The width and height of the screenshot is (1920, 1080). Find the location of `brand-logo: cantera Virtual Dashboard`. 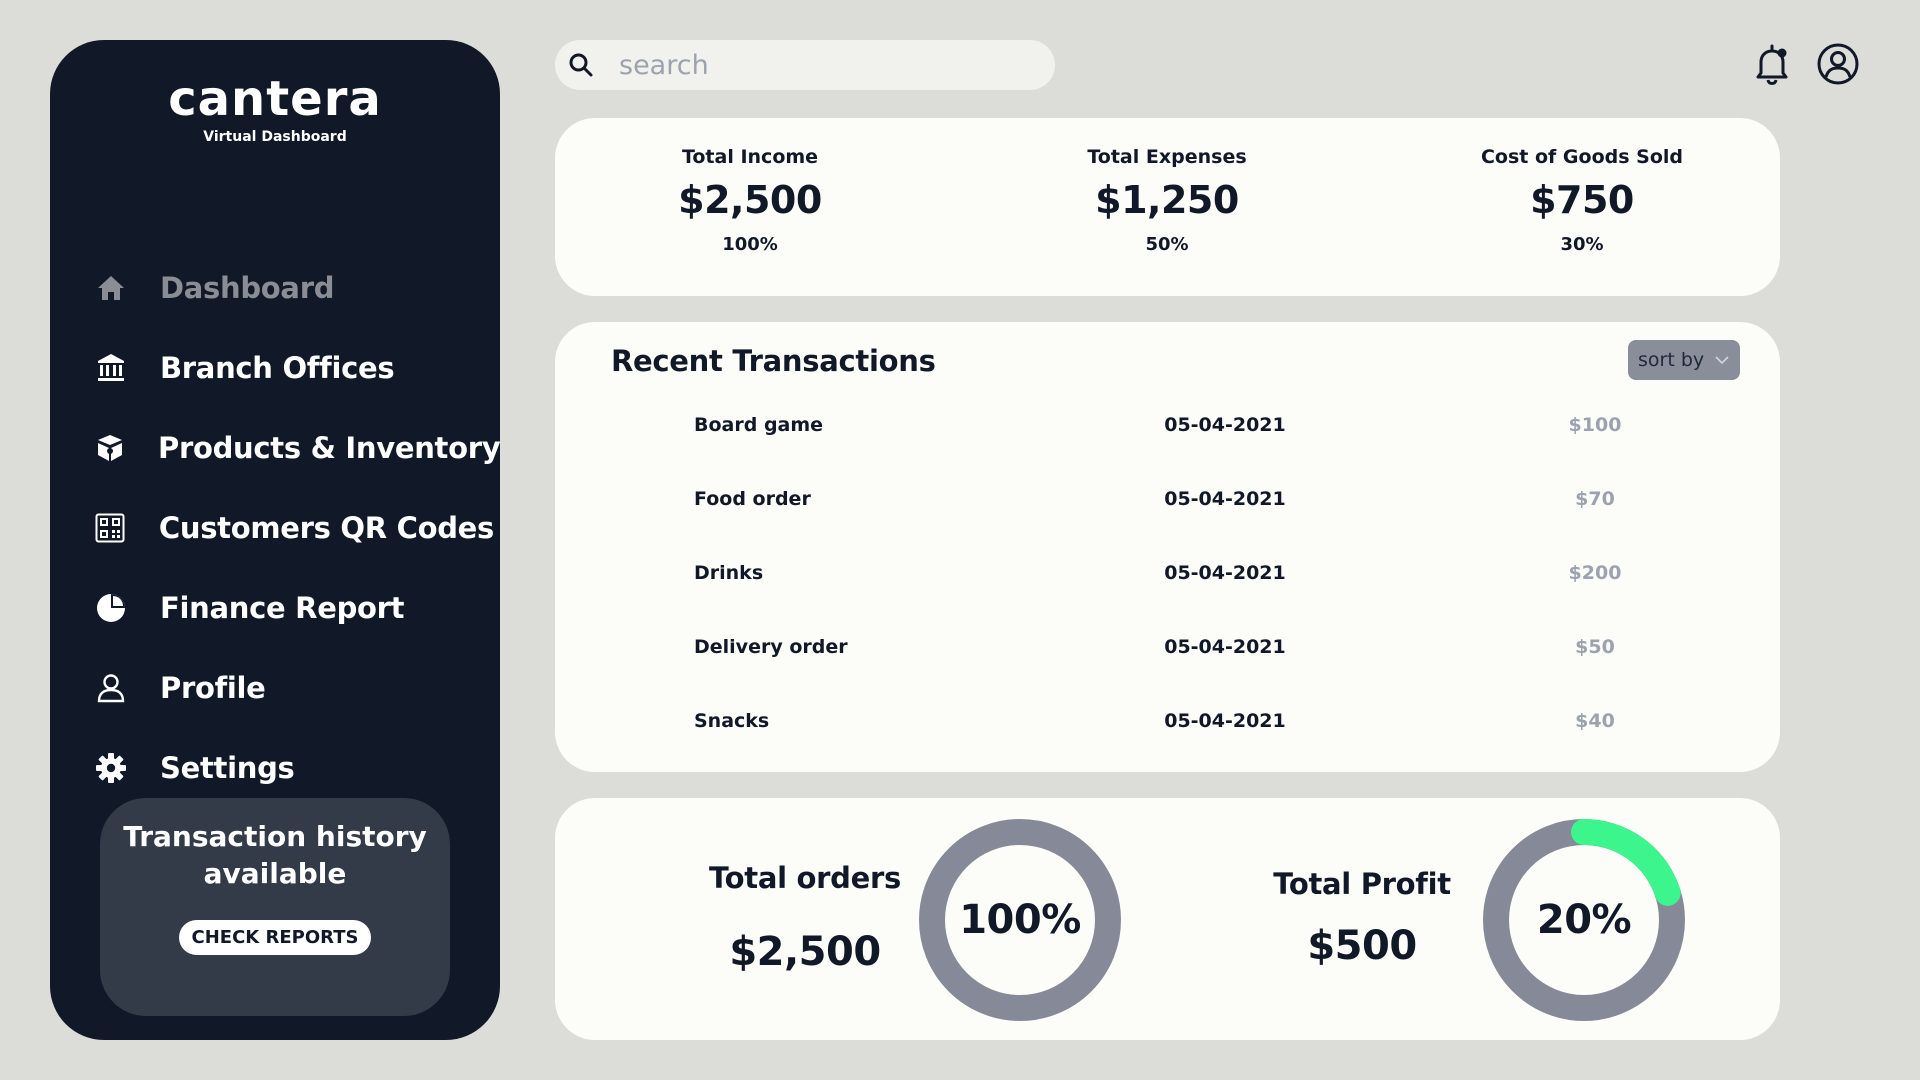

brand-logo: cantera Virtual Dashboard is located at coordinates (275, 108).